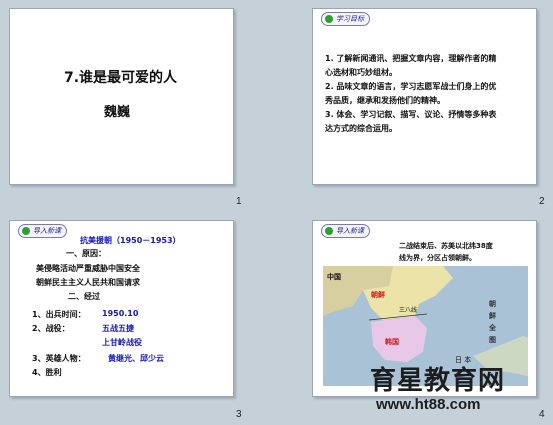 The image size is (553, 425). What do you see at coordinates (411, 58) in the screenshot?
I see `objective-line: 1. 了解新闻通讯、把握文章内容，理解作者的精` at bounding box center [411, 58].